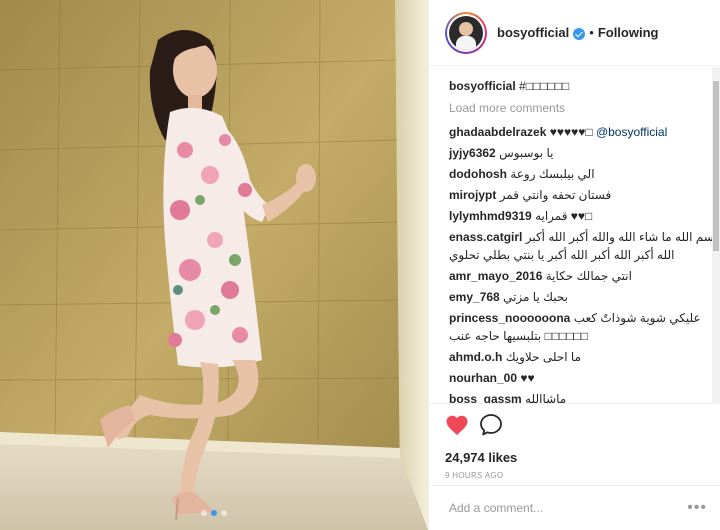 This screenshot has height=530, width=720. What do you see at coordinates (474, 297) in the screenshot?
I see `comment-username: emy_768` at bounding box center [474, 297].